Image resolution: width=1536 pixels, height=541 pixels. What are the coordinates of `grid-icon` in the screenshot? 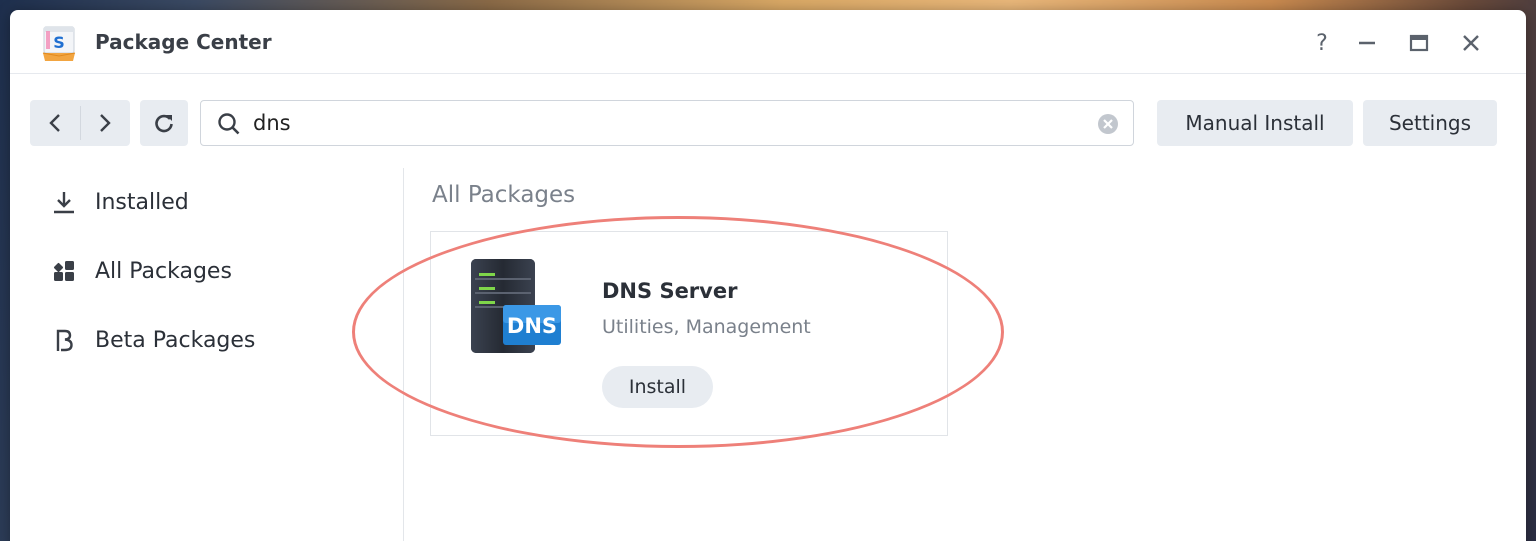 It's located at (64, 271).